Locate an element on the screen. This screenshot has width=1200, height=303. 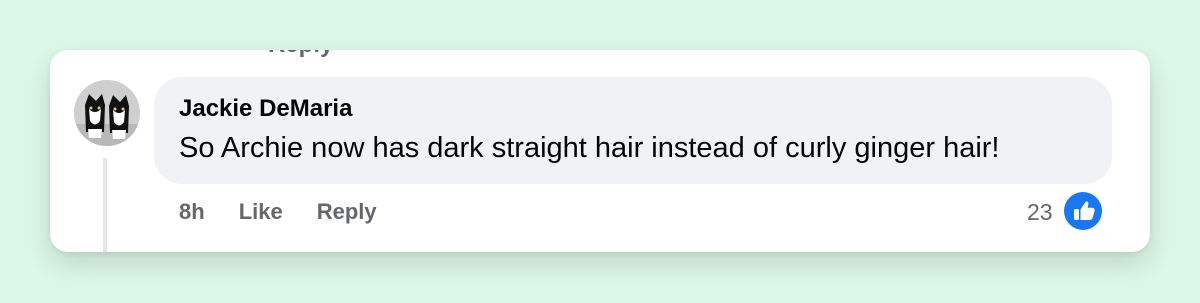
previous-comment-reply-link: Reply is located at coordinates (300, 54).